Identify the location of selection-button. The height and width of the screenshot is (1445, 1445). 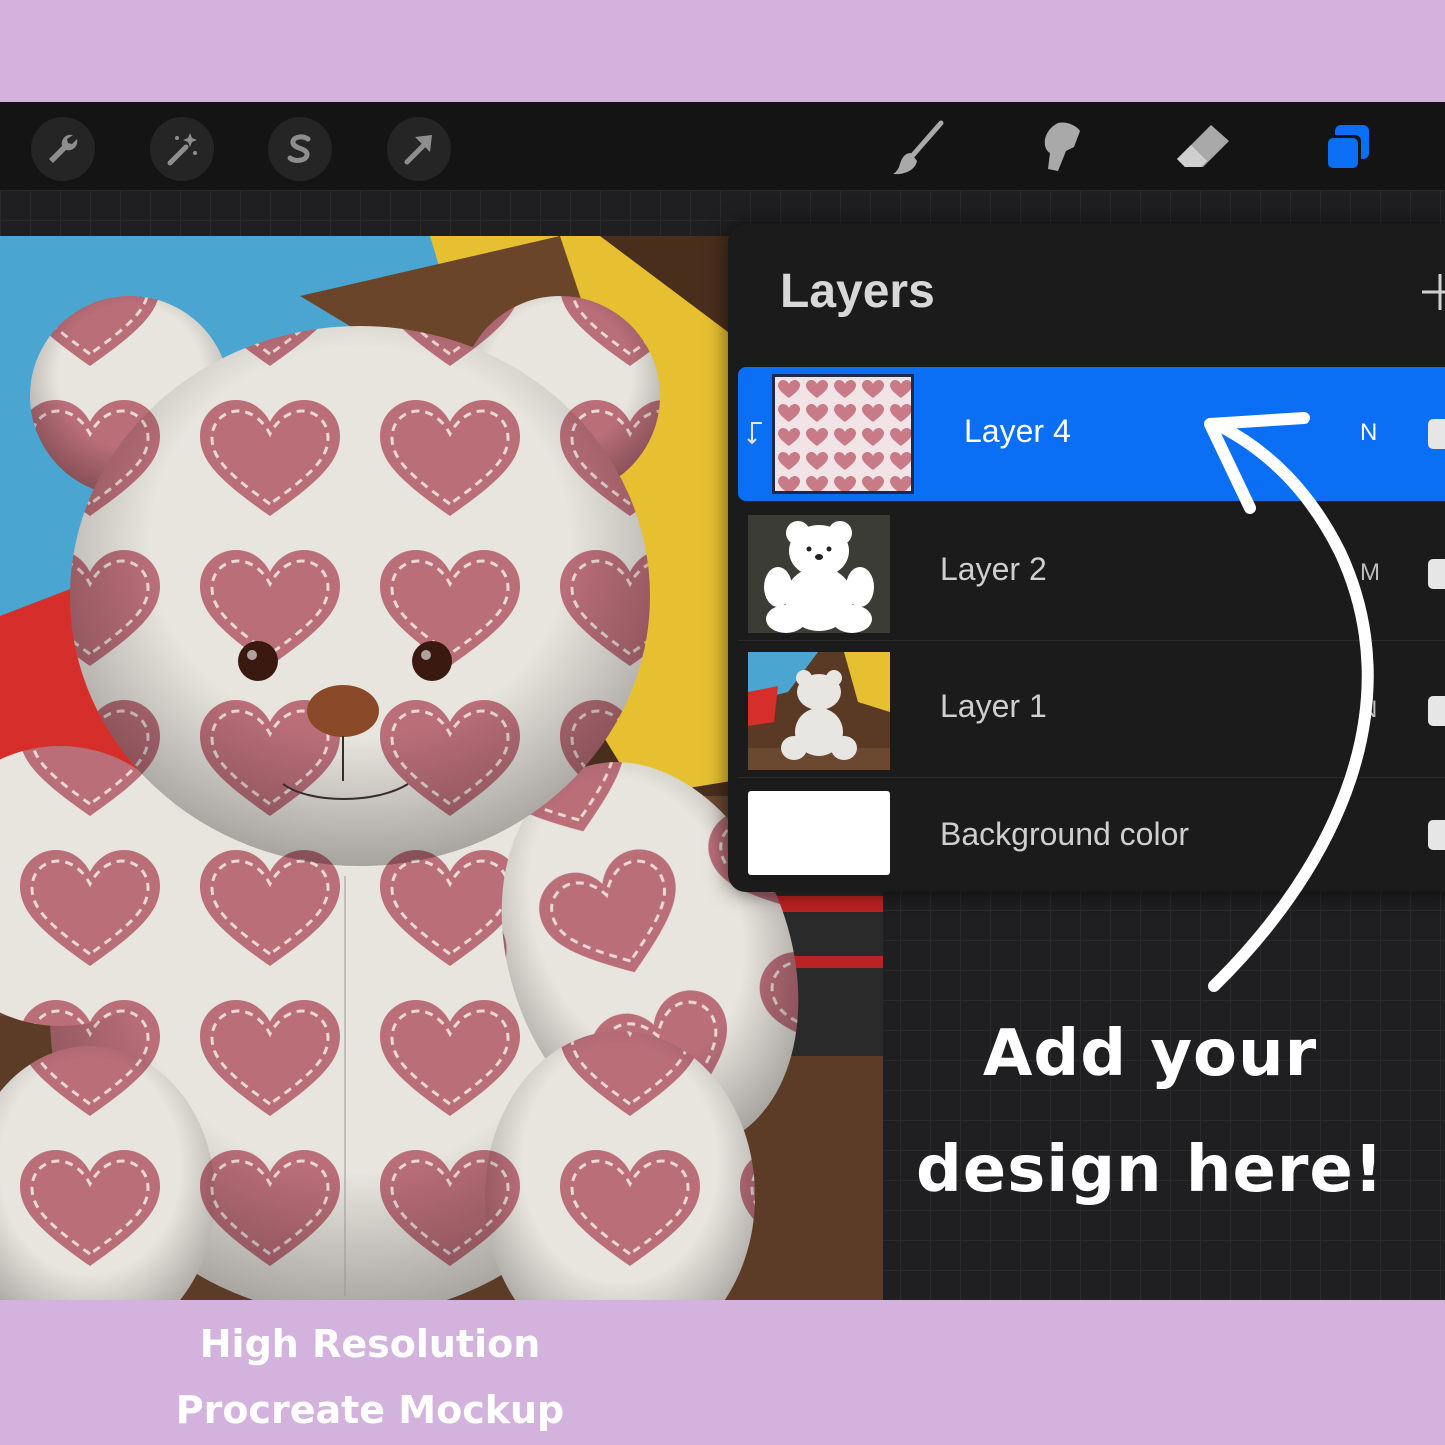
(300, 149).